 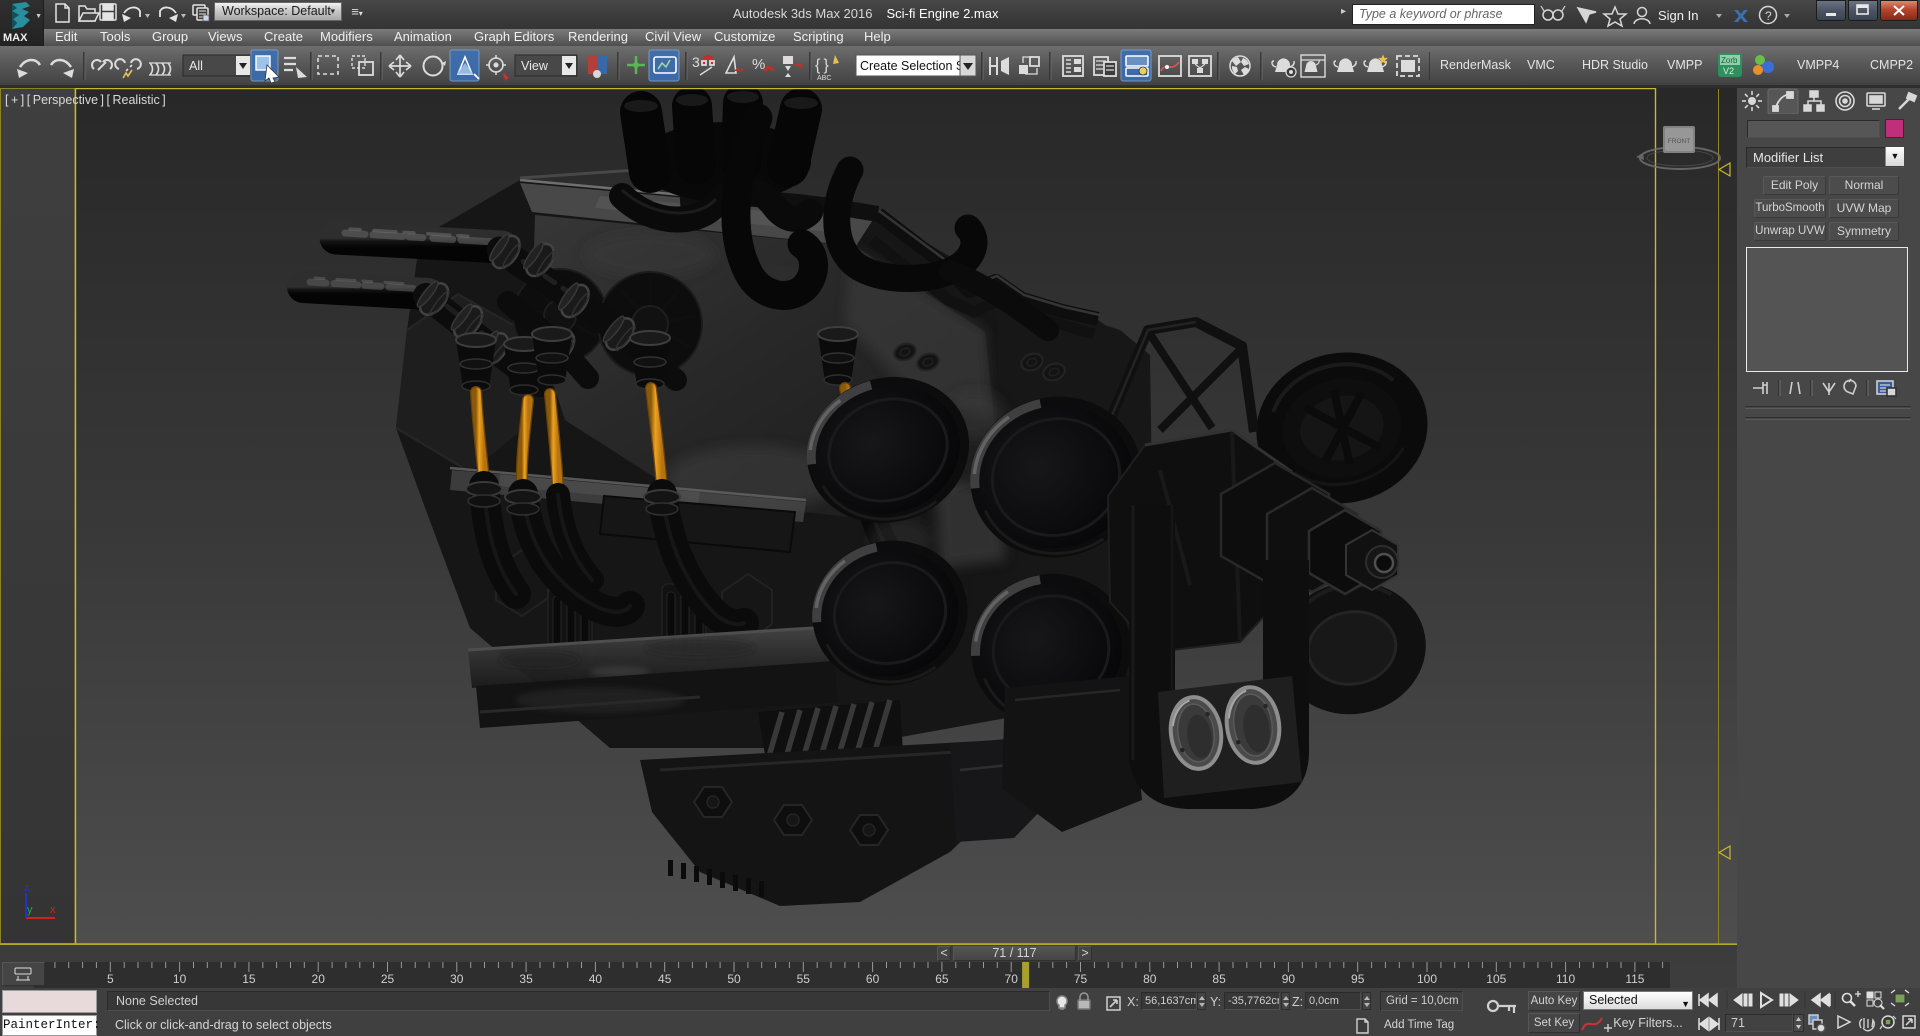 I want to click on svg-text: All, so click(x=196, y=66).